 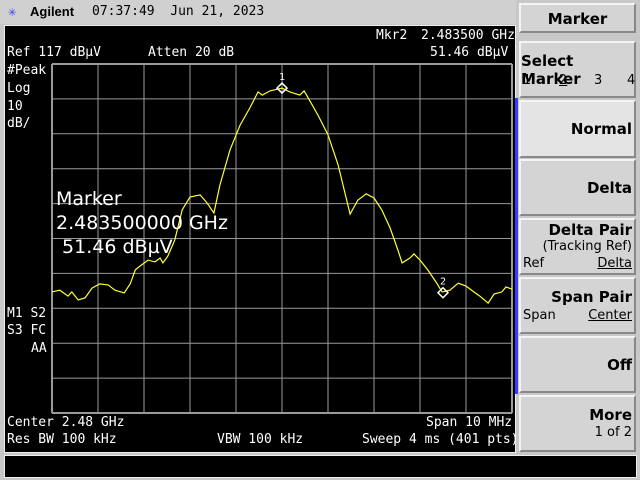 What do you see at coordinates (601, 129) in the screenshot?
I see `softkey-label: Normal` at bounding box center [601, 129].